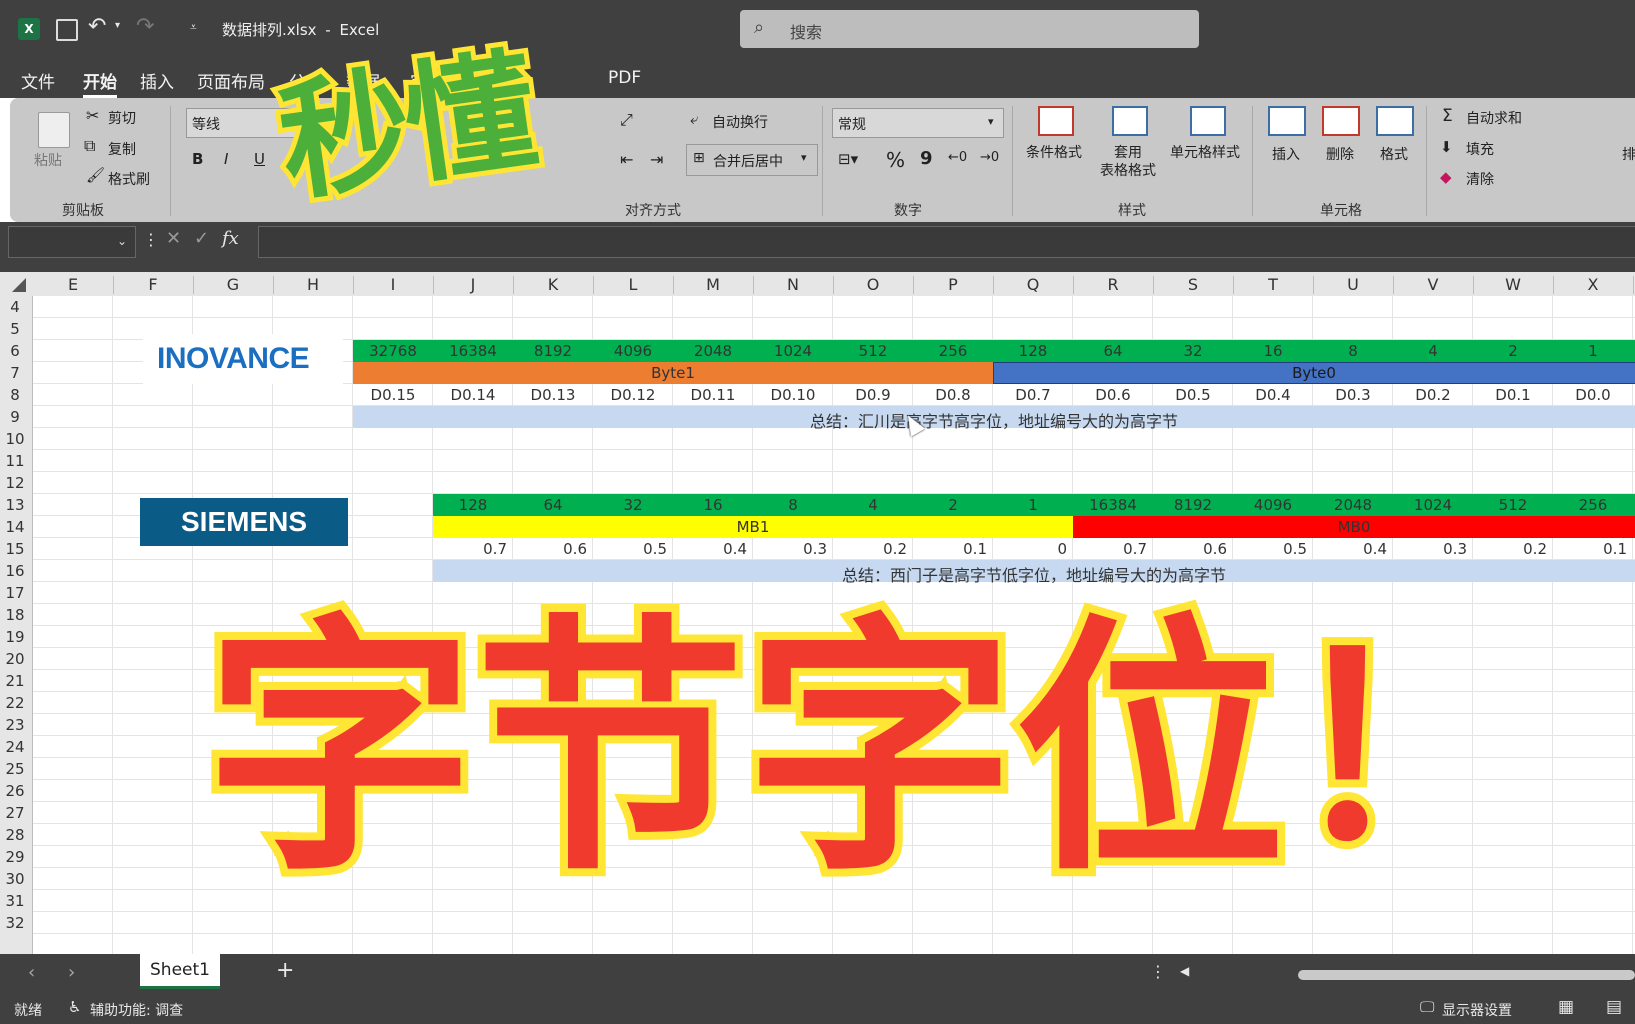  I want to click on format-cells-label: 格式, so click(1394, 154).